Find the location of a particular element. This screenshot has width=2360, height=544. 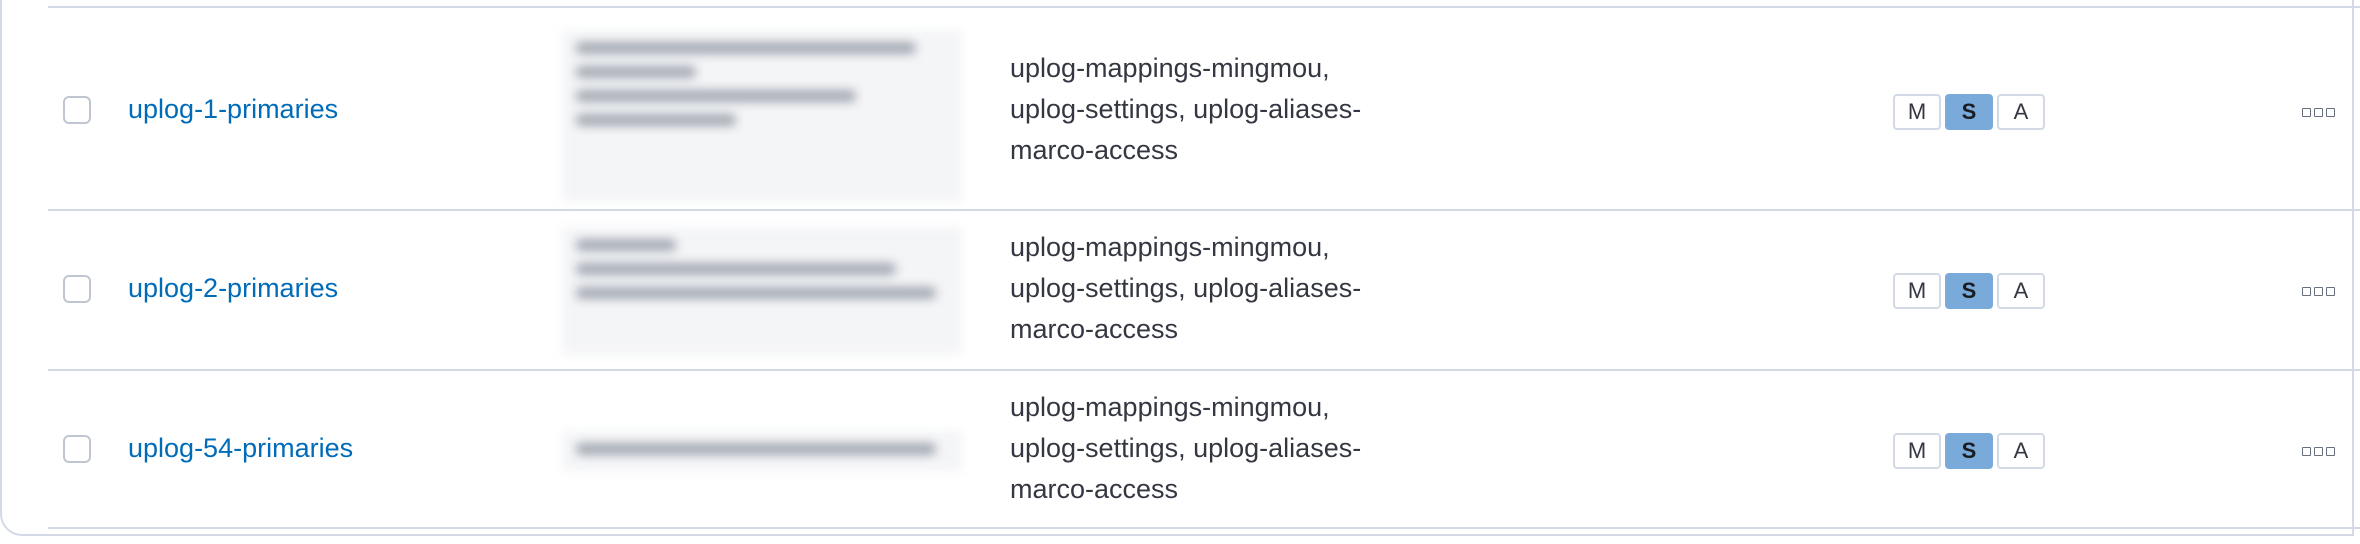

template-name-link: uplog-54-primaries is located at coordinates (240, 448).